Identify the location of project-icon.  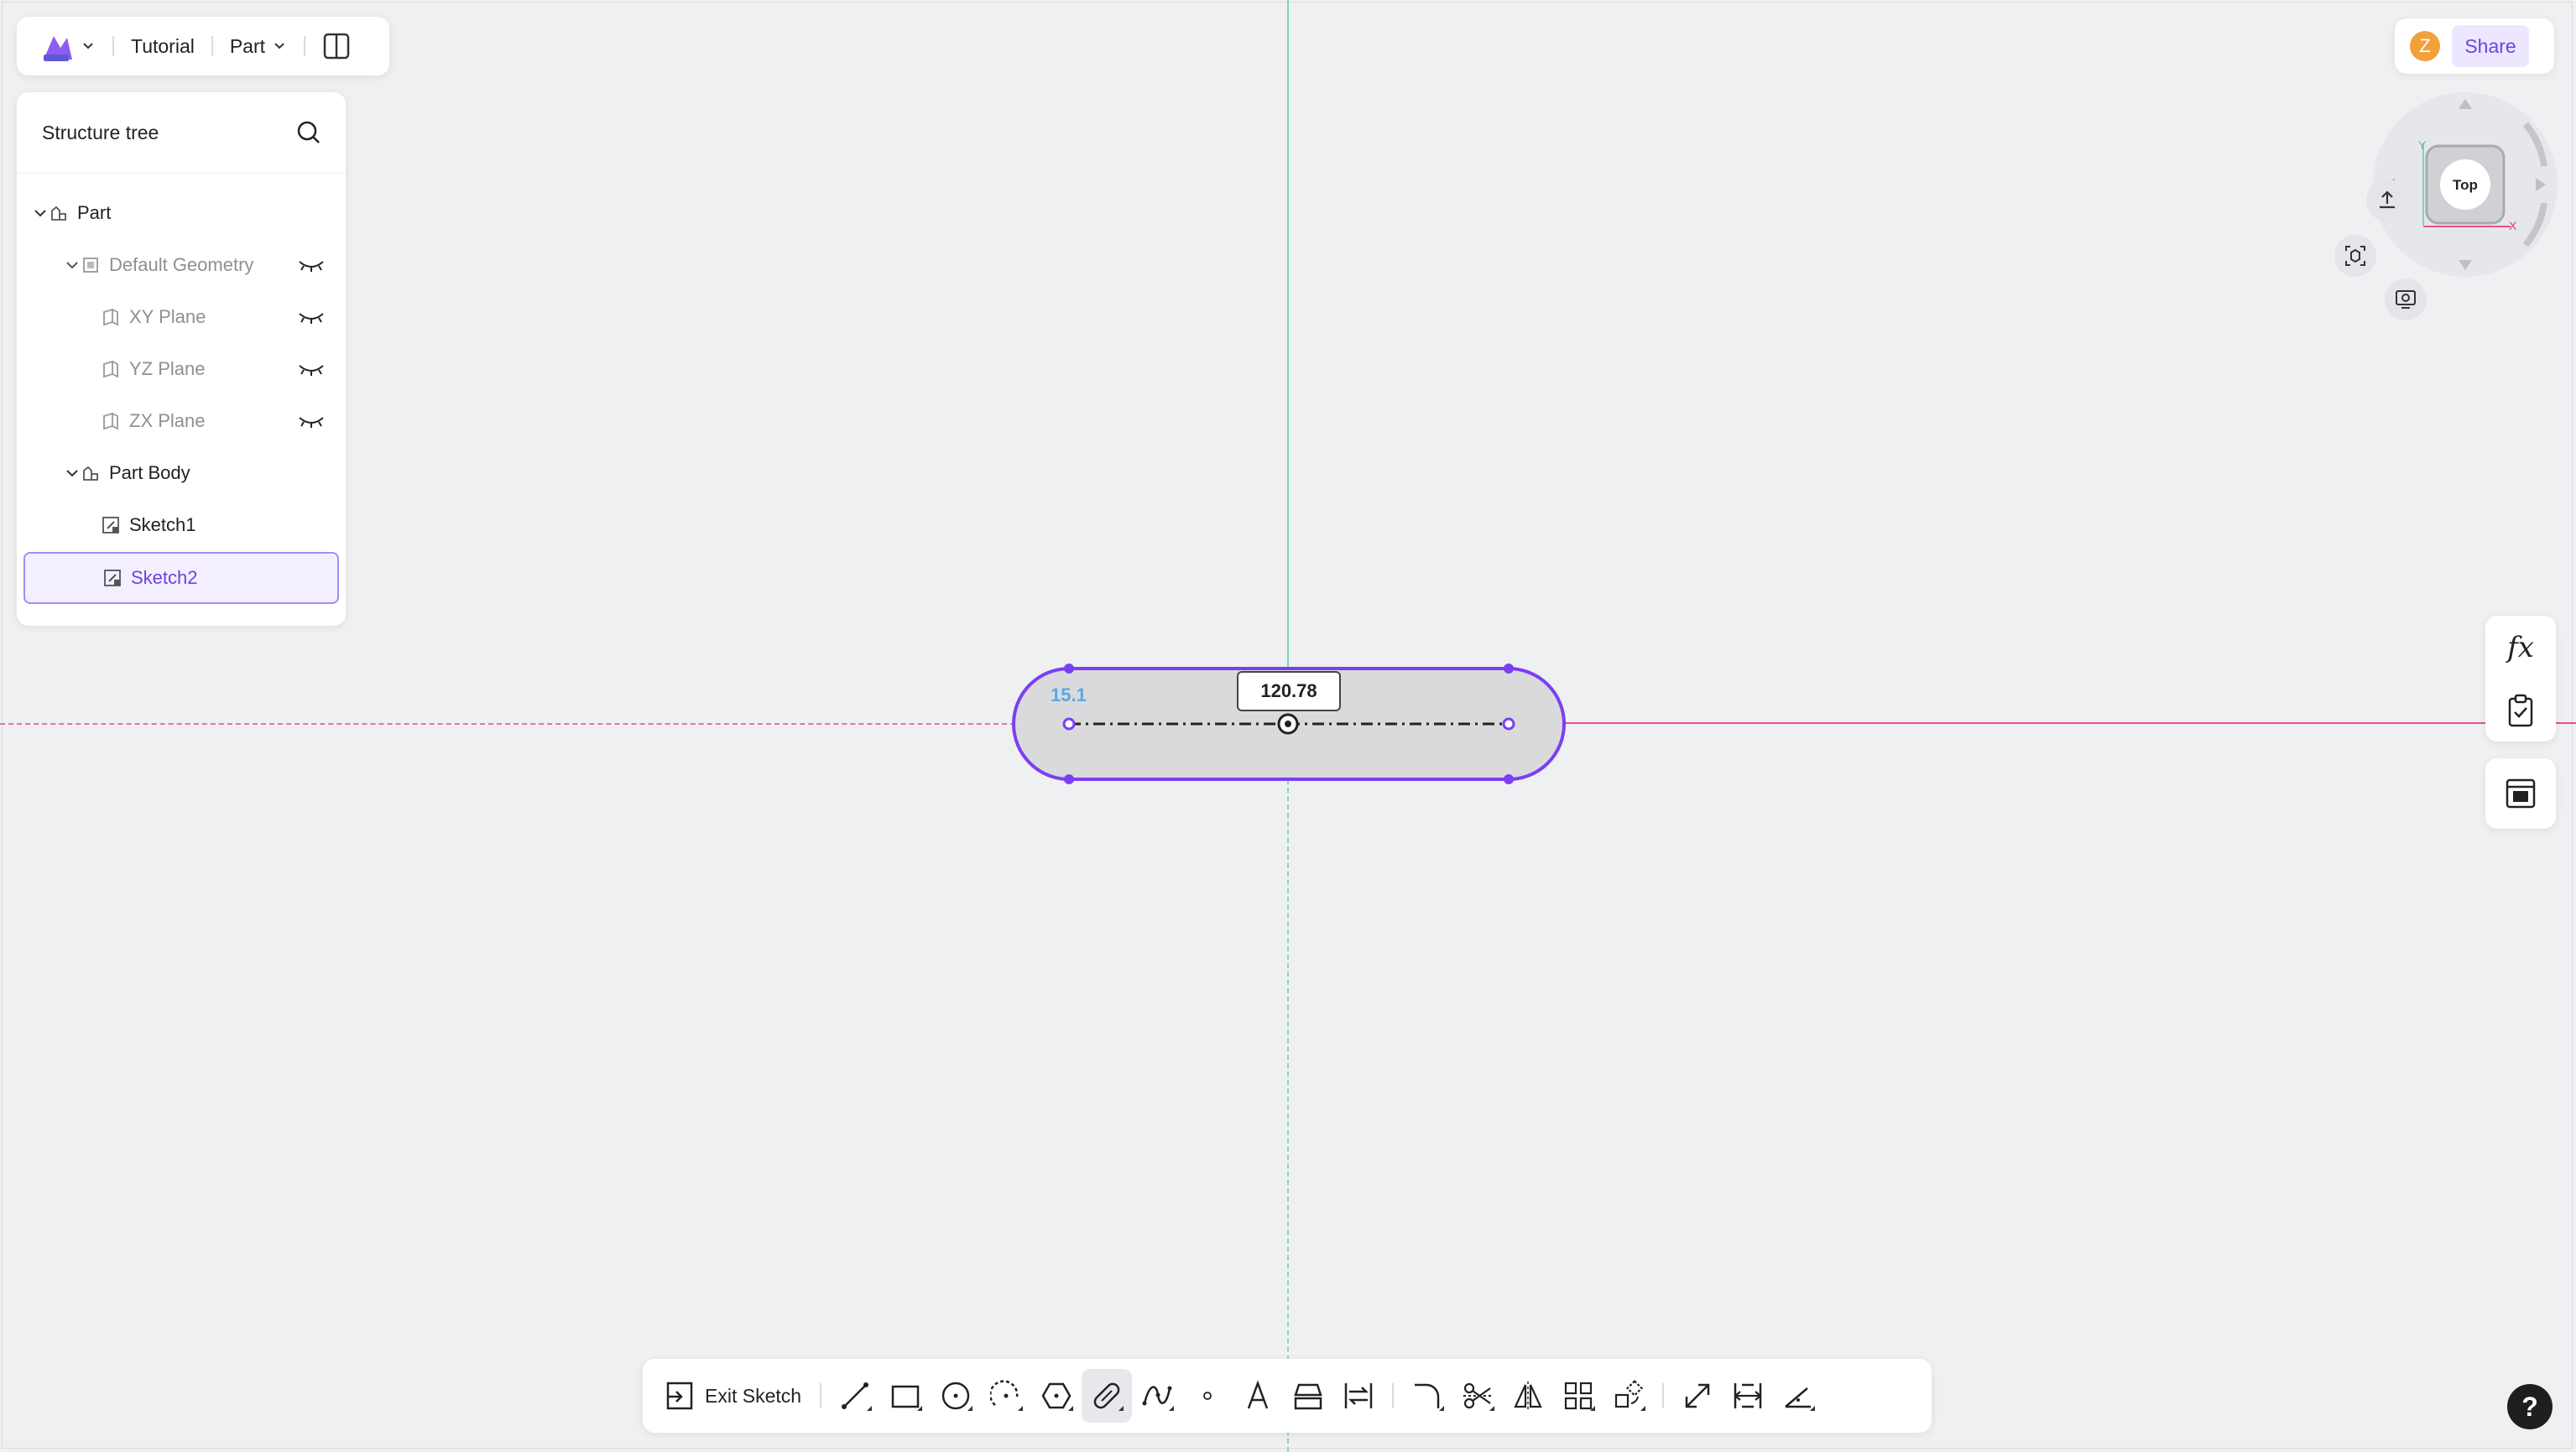
(1308, 1396).